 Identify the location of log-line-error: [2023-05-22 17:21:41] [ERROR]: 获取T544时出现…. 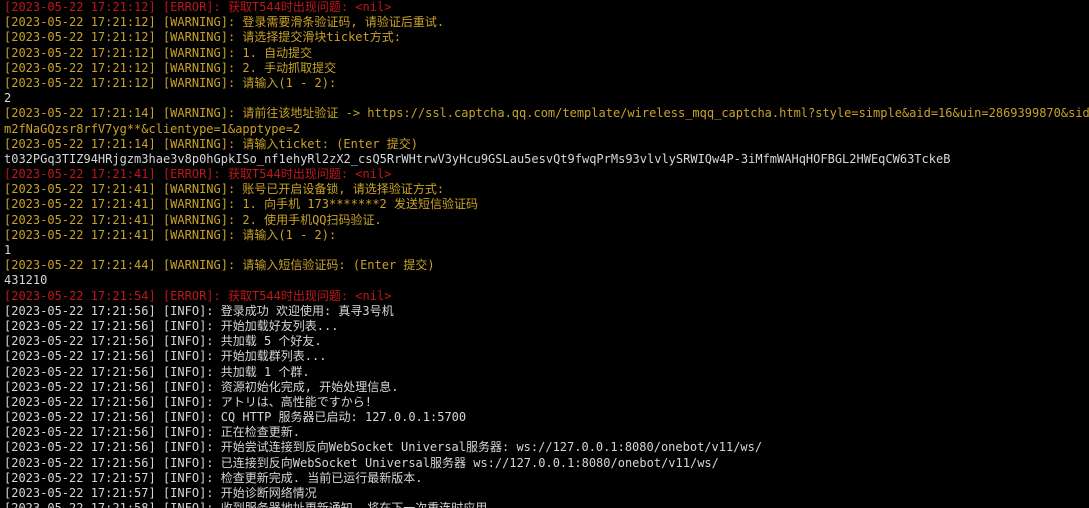
(198, 174).